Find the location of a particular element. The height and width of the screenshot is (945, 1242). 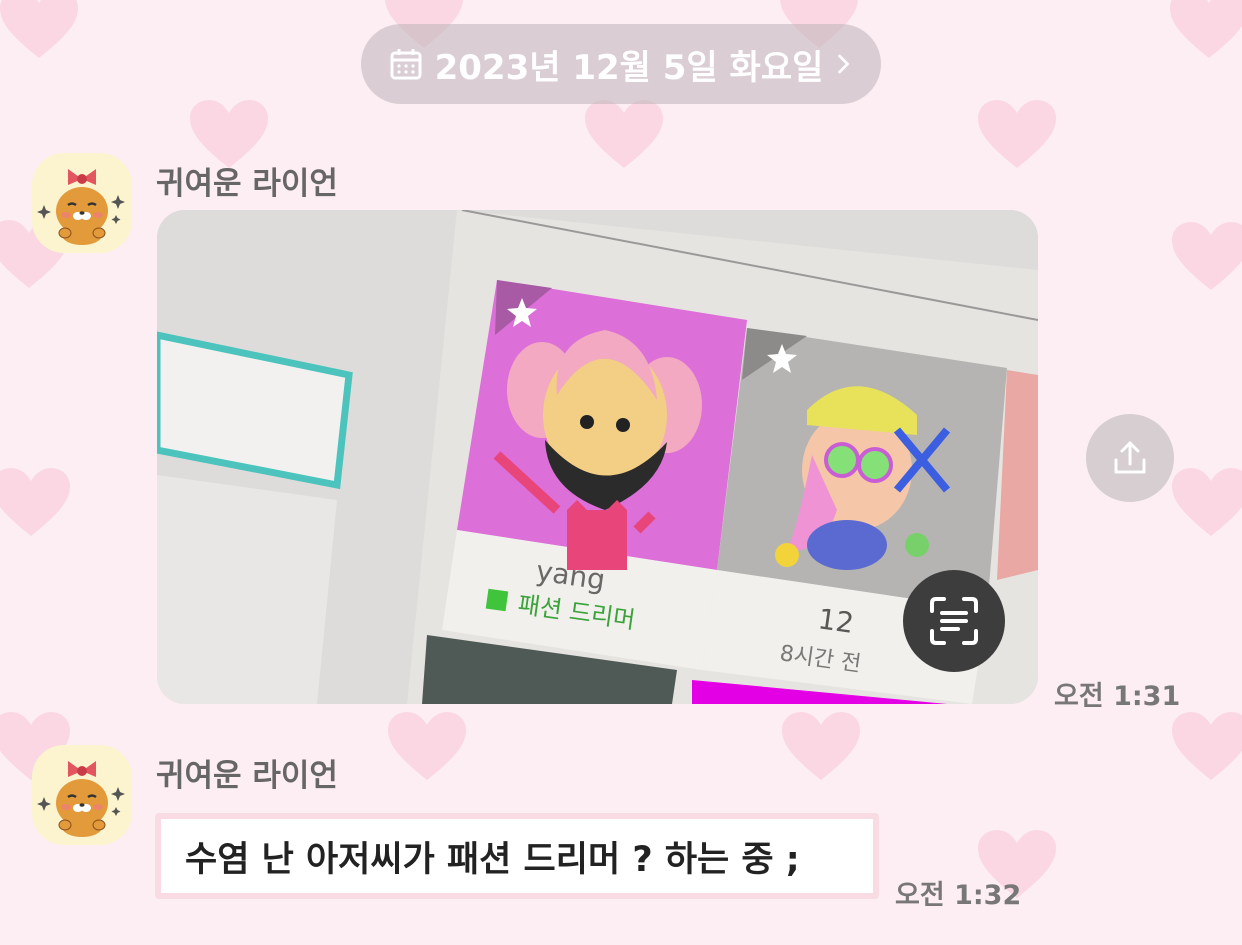

date-label: 2023년 12월 5일 화요일 is located at coordinates (629, 67).